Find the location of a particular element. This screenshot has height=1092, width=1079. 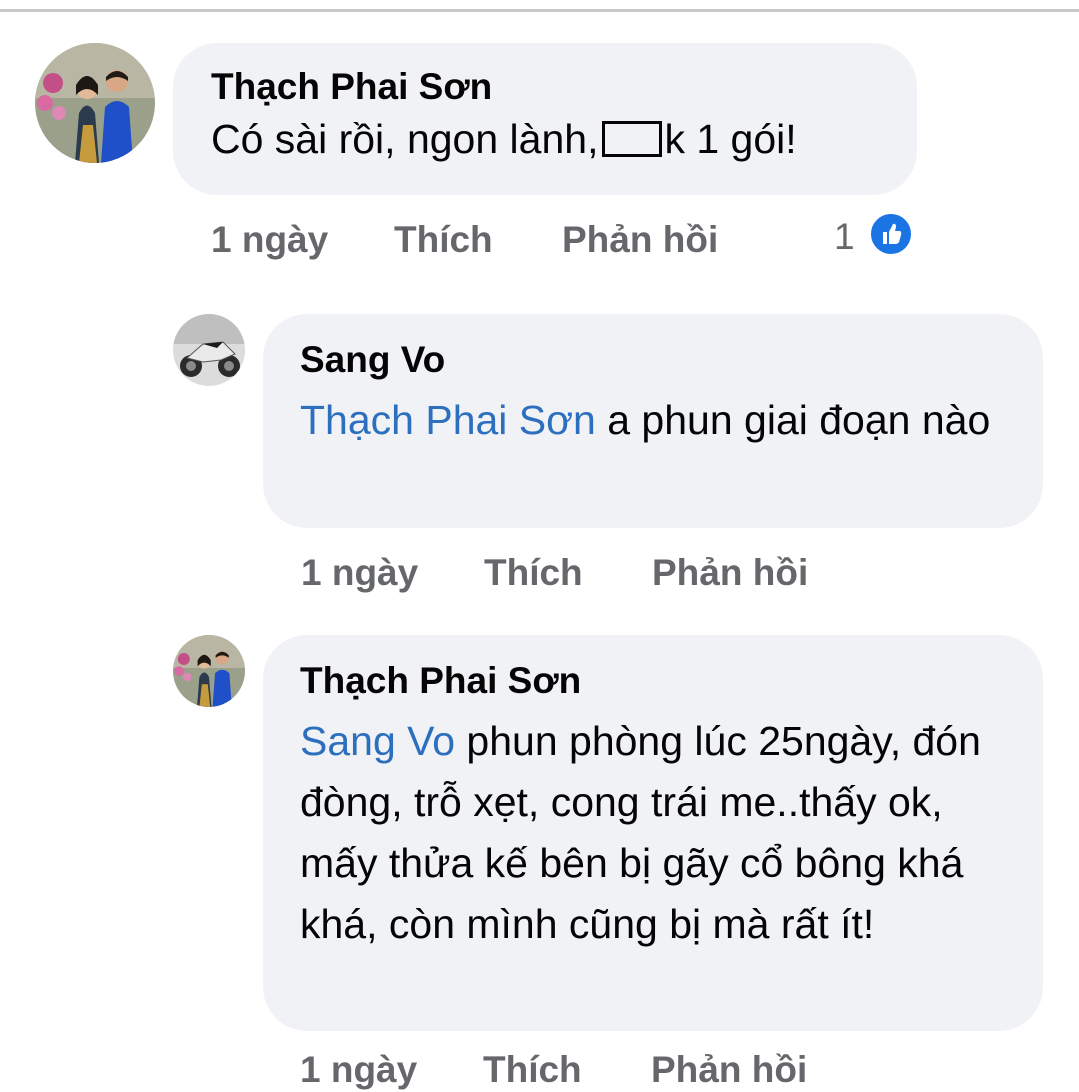

comment-text: Có sài rồi, ngon lành, k 1 gói! is located at coordinates (564, 139).